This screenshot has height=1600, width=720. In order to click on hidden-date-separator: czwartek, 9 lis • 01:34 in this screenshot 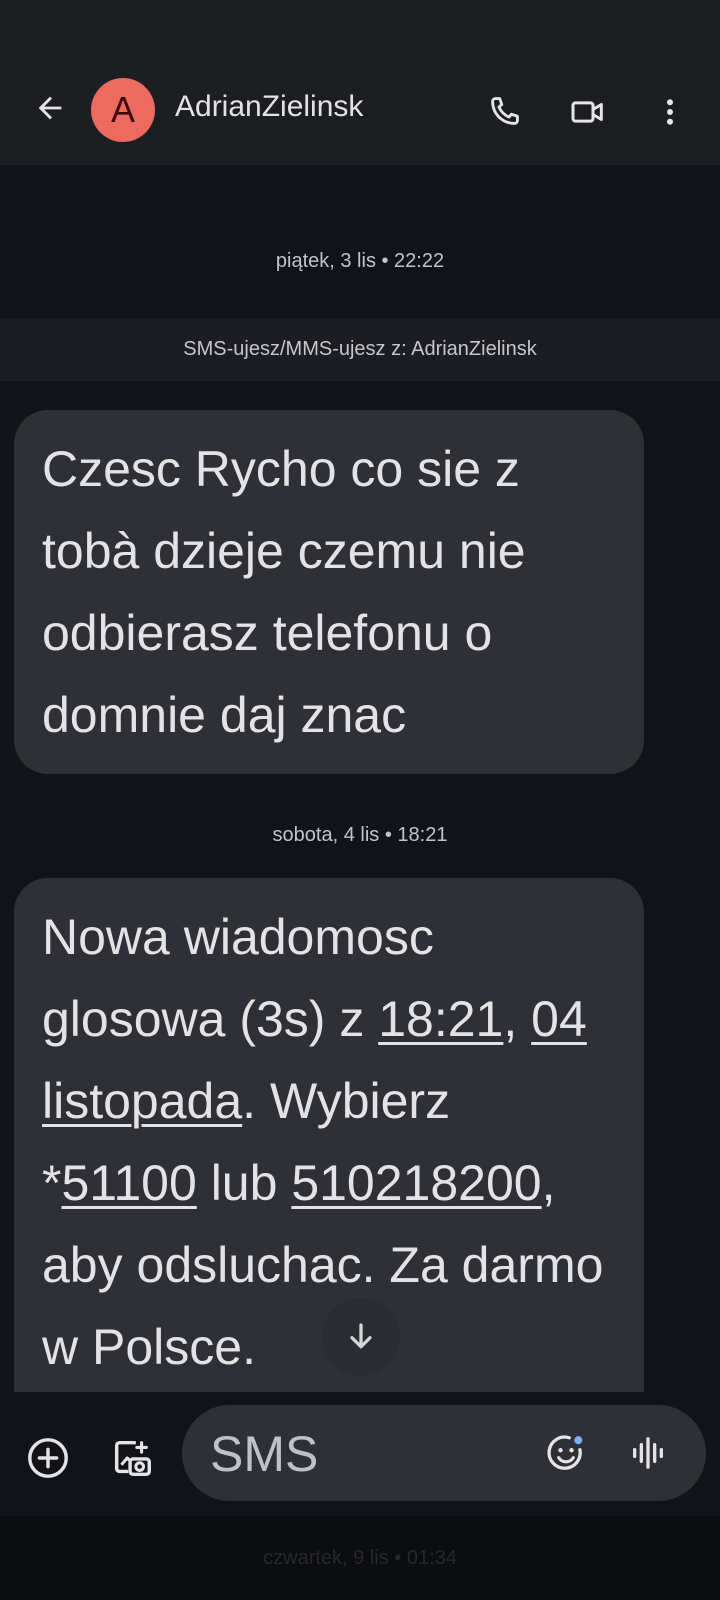, I will do `click(360, 1557)`.